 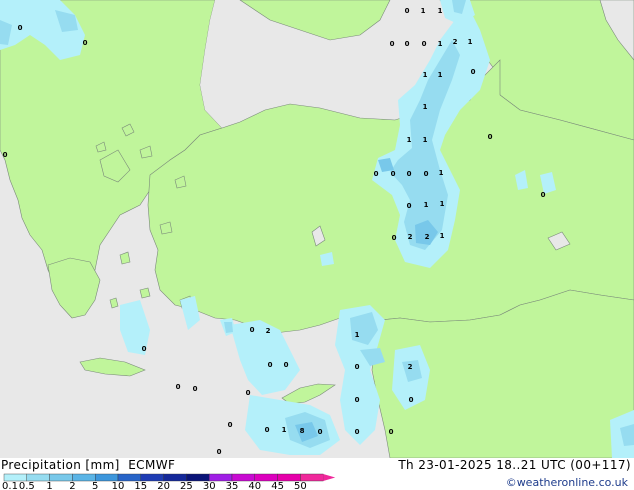 I want to click on color-legend: 0.1 0.5 1 2 5 10 15 20 25 30 35 40 45 50, so click(x=169, y=481).